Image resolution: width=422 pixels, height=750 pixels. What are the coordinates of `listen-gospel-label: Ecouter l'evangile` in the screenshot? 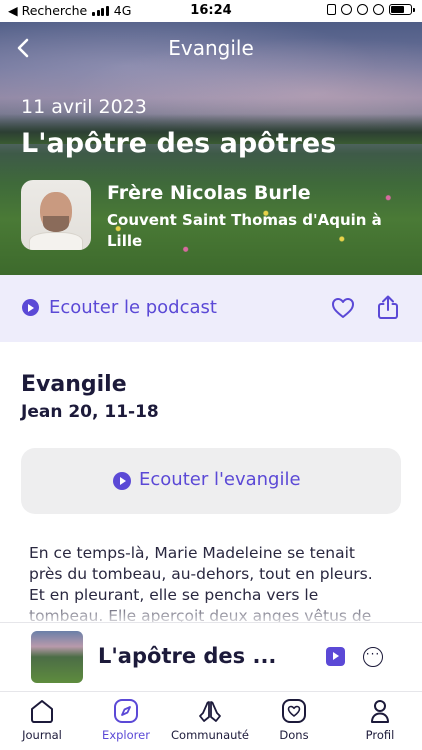 It's located at (220, 479).